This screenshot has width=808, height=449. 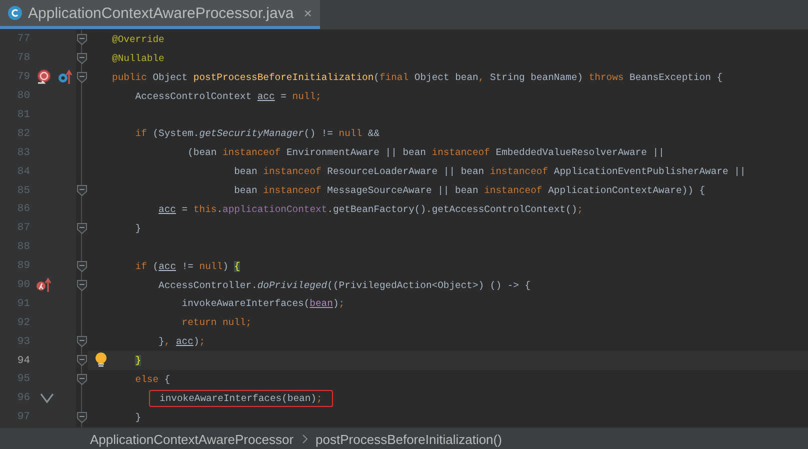 What do you see at coordinates (101, 360) in the screenshot?
I see `lightbulb-icon` at bounding box center [101, 360].